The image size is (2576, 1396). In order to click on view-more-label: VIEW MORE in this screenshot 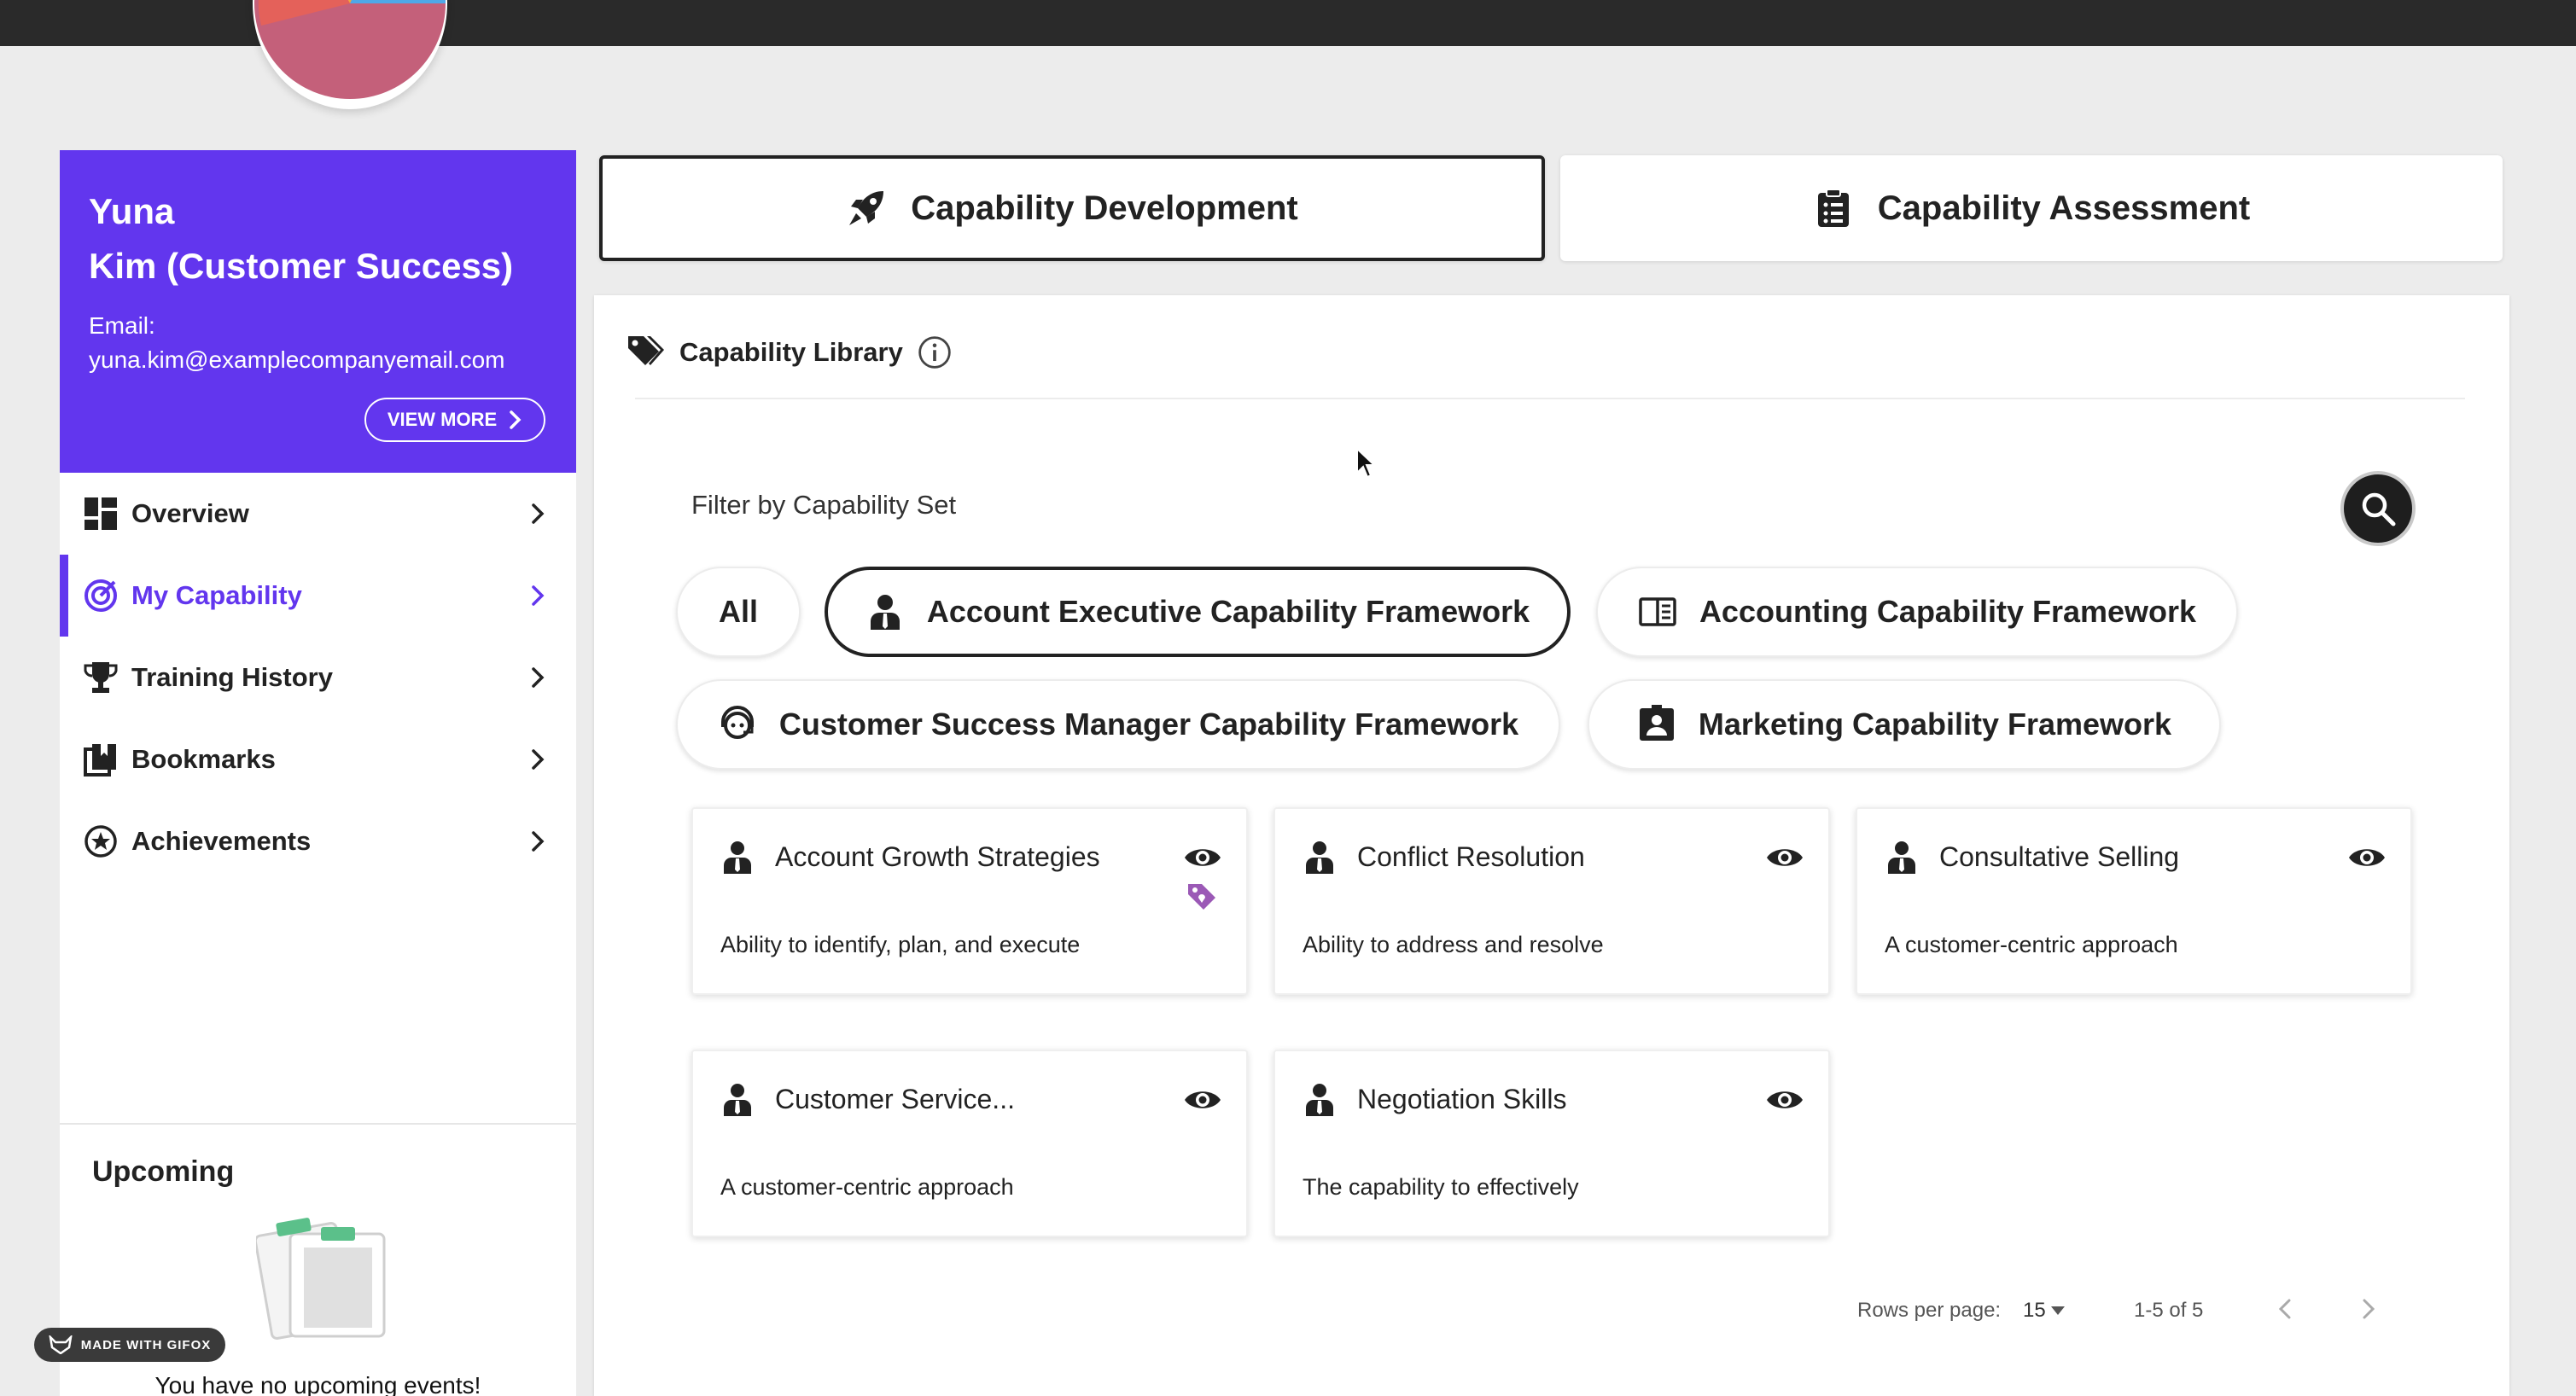, I will do `click(442, 420)`.